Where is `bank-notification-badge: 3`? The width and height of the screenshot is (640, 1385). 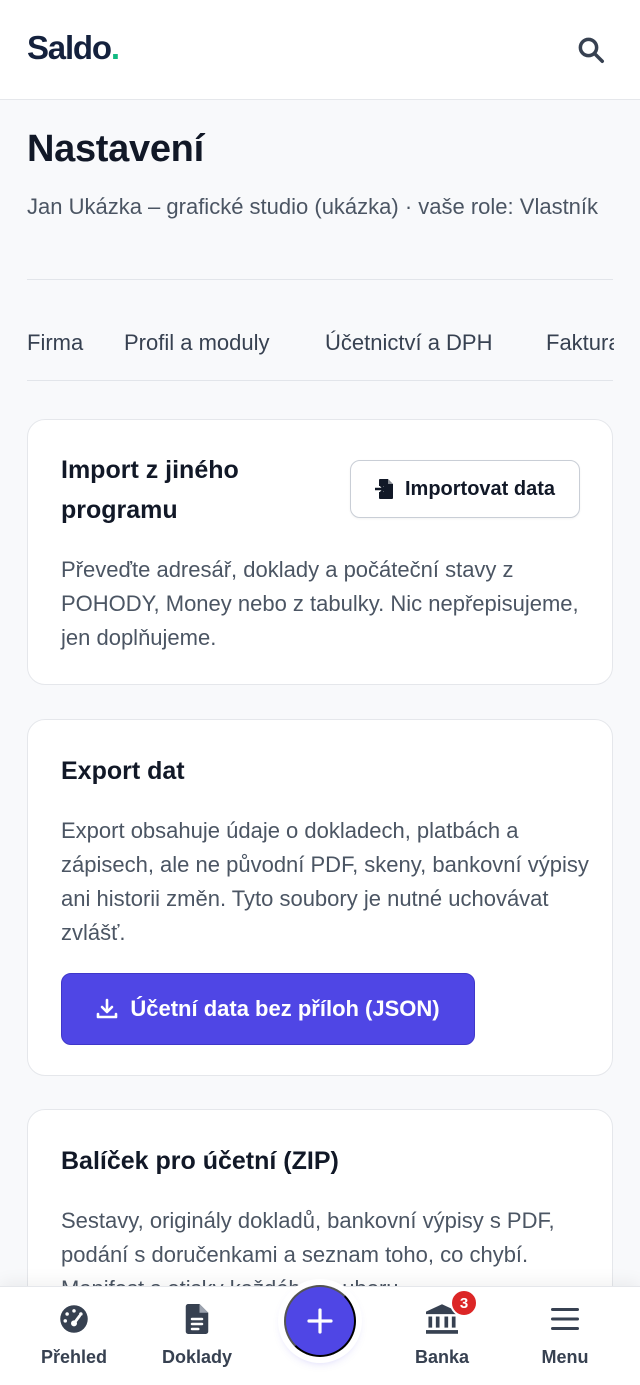 bank-notification-badge: 3 is located at coordinates (464, 1303).